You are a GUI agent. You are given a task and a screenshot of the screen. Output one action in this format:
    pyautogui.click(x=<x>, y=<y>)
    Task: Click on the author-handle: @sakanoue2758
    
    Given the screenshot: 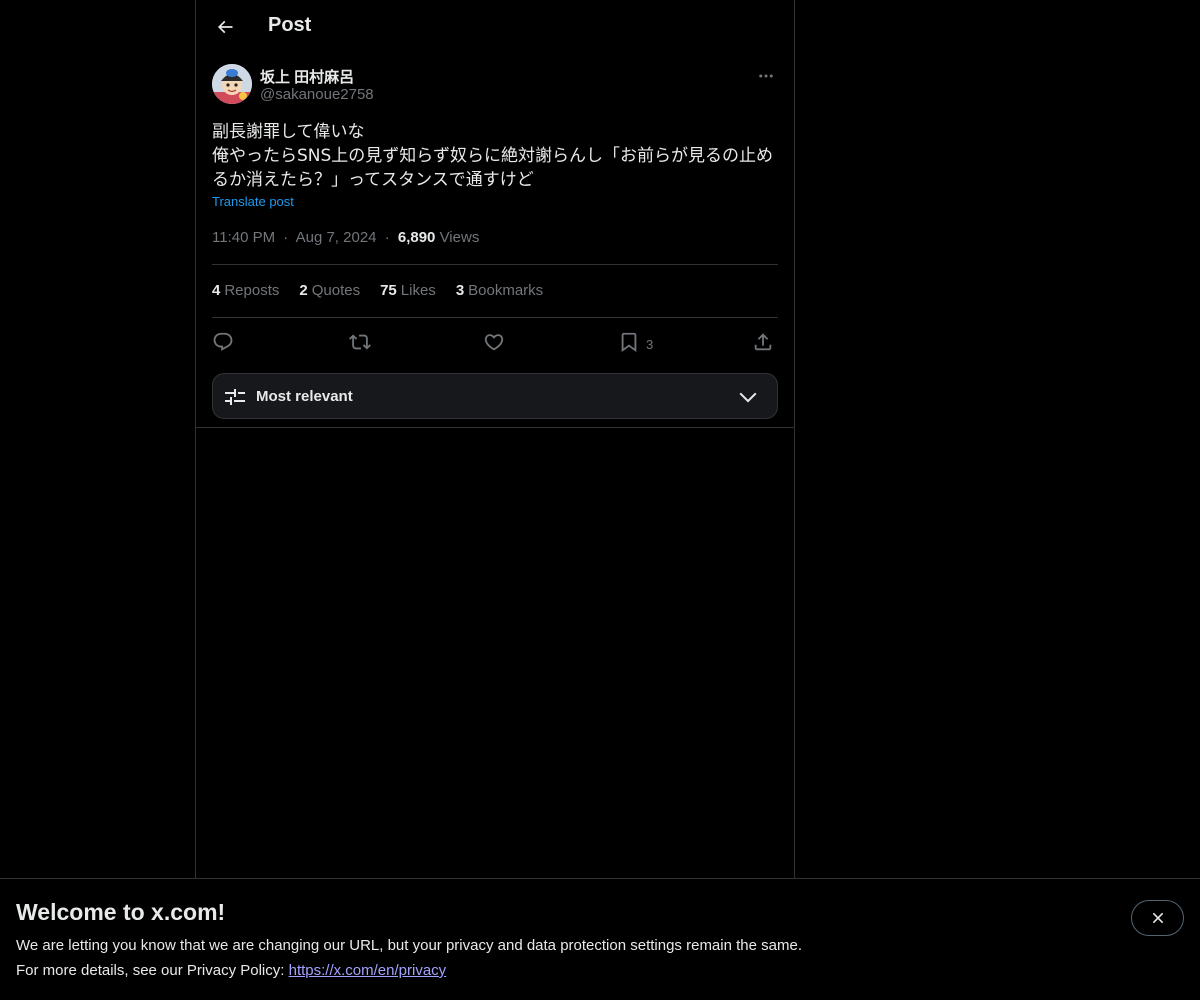 What is the action you would take?
    pyautogui.click(x=317, y=94)
    